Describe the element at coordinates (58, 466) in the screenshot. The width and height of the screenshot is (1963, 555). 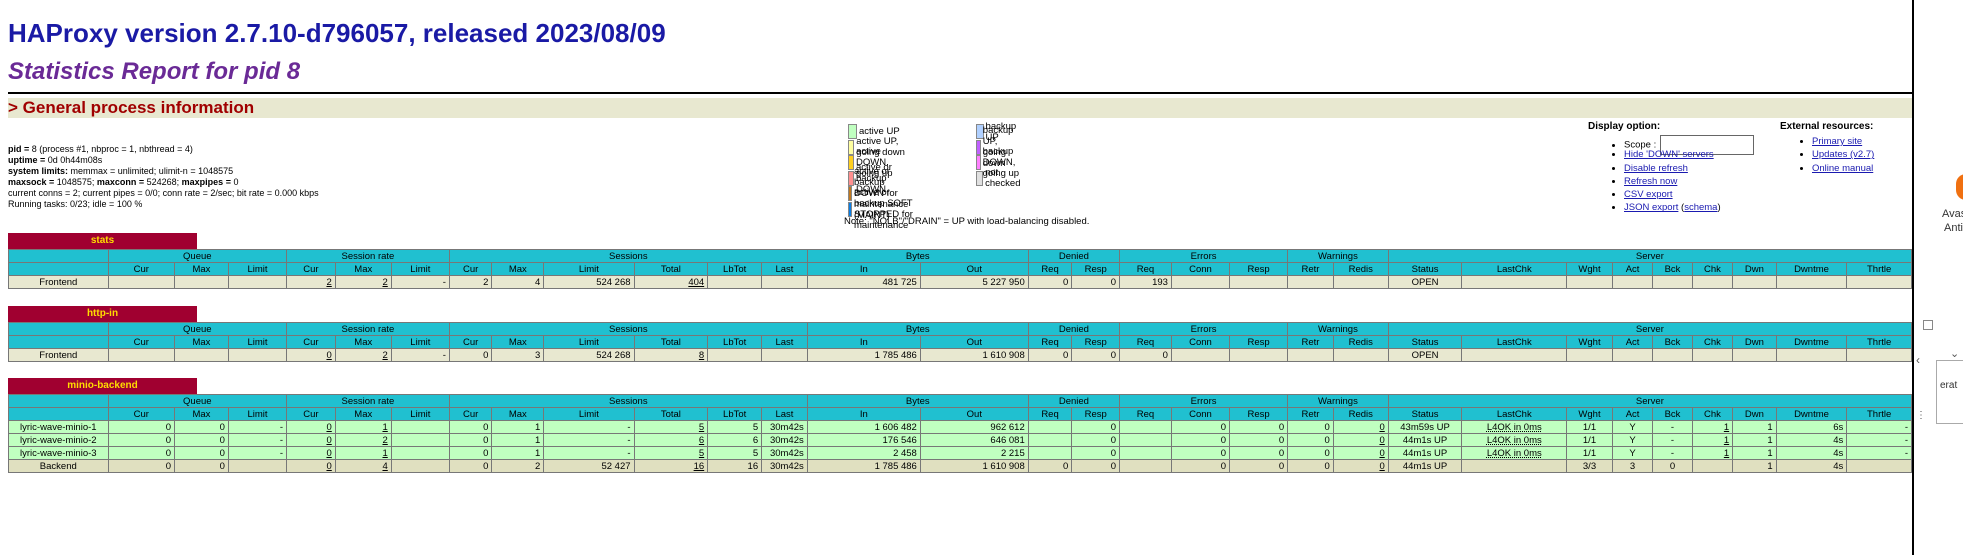
I see `row-name: Backend` at that location.